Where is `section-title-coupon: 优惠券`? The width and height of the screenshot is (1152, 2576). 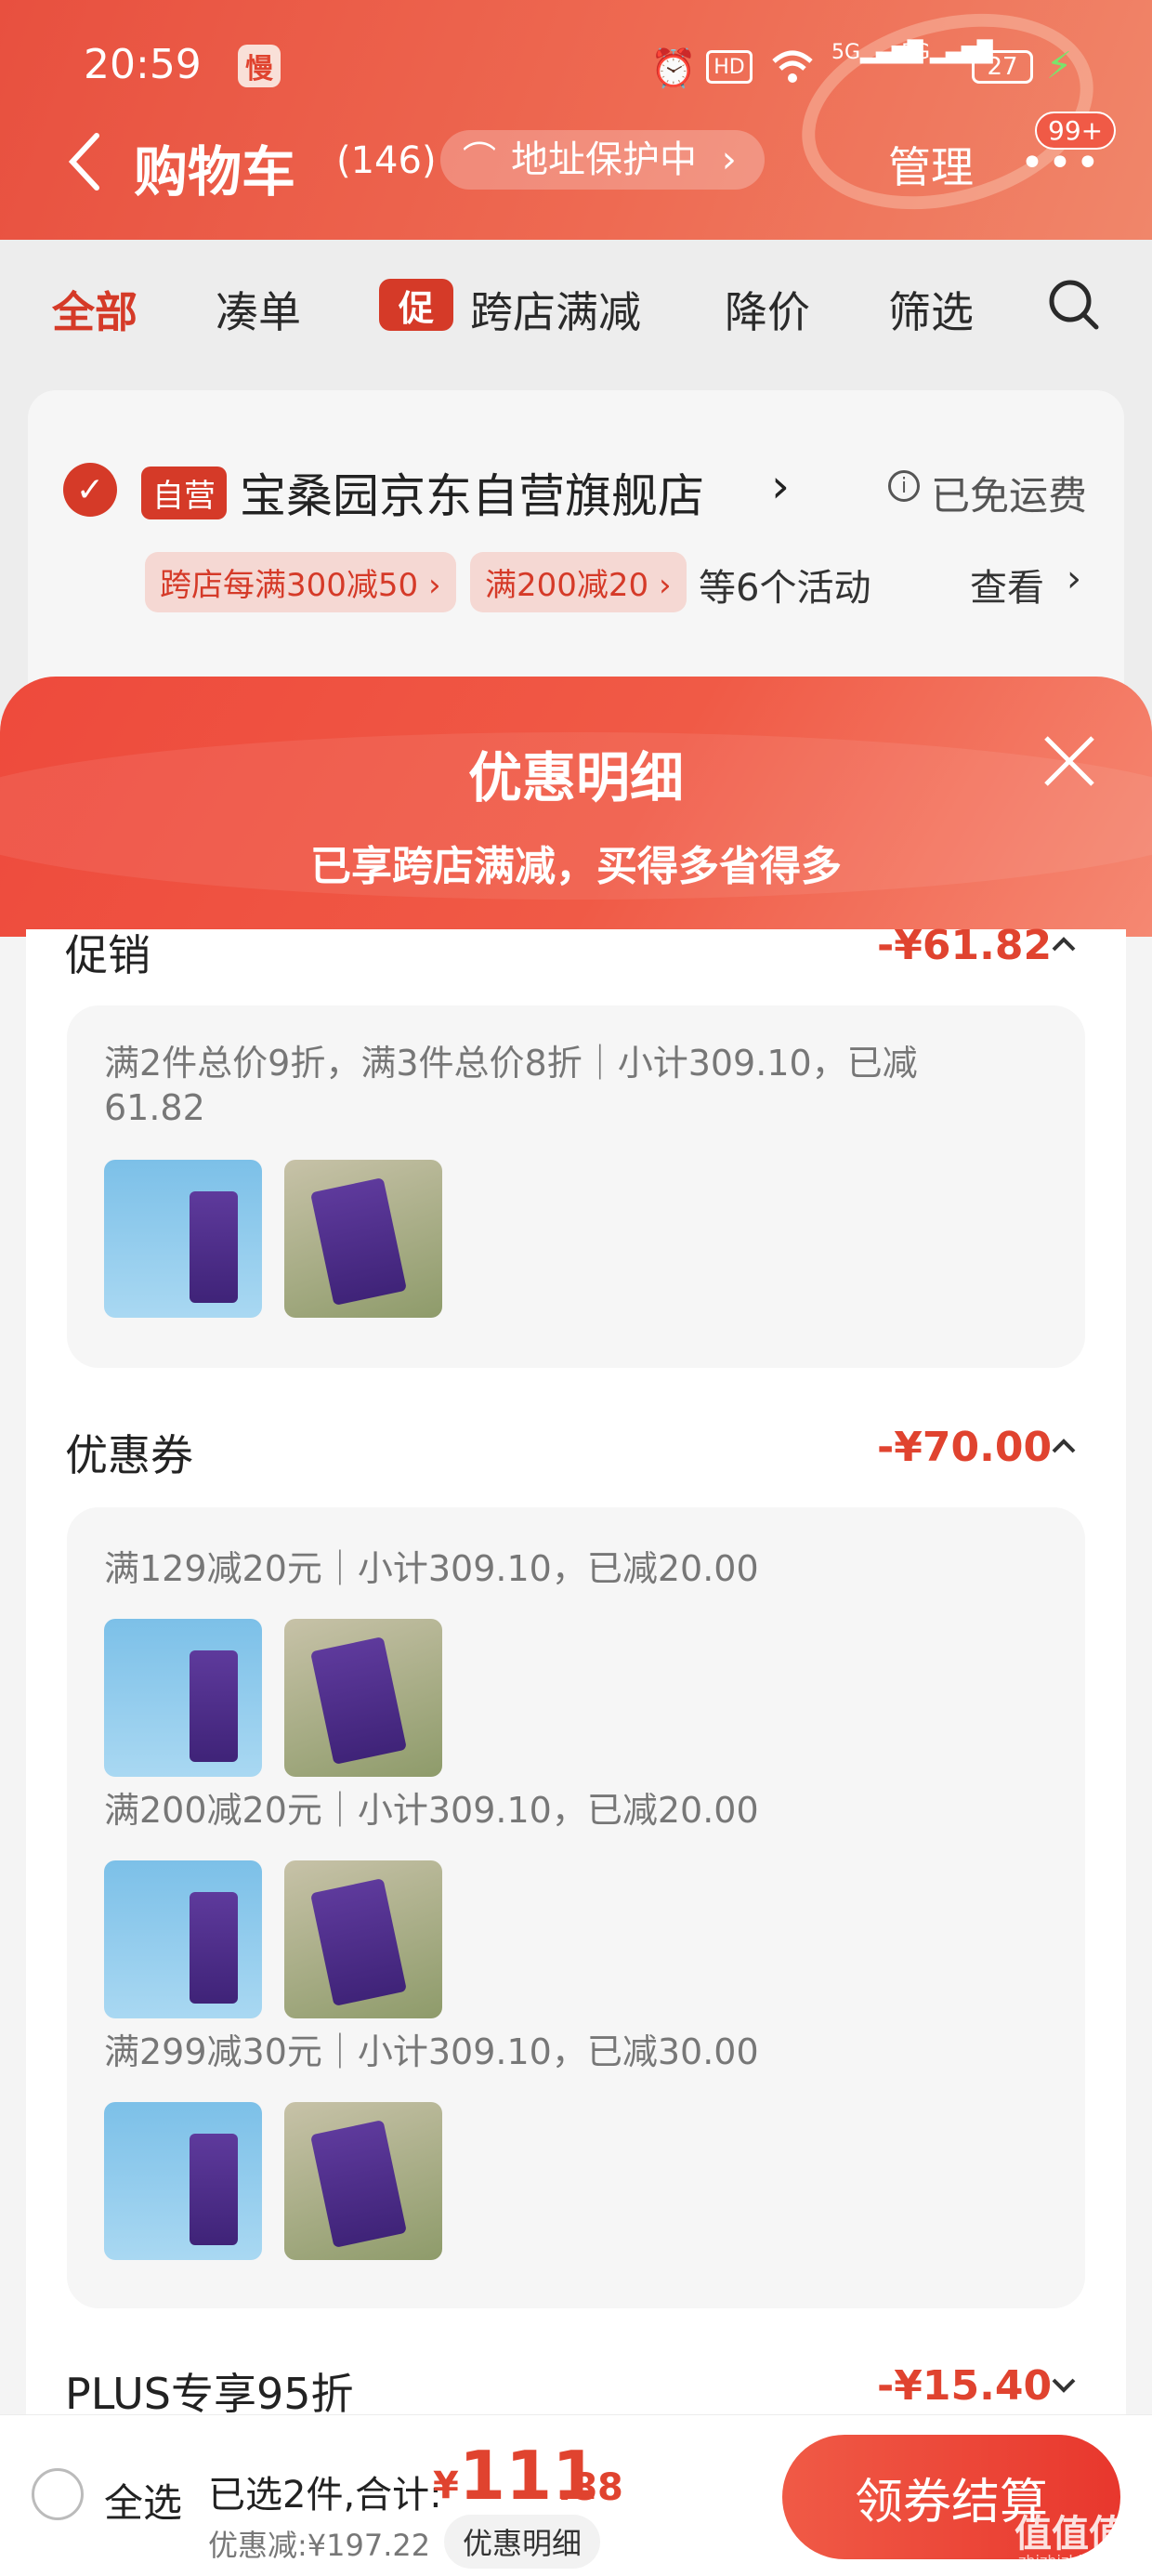
section-title-coupon: 优惠券 is located at coordinates (129, 1455).